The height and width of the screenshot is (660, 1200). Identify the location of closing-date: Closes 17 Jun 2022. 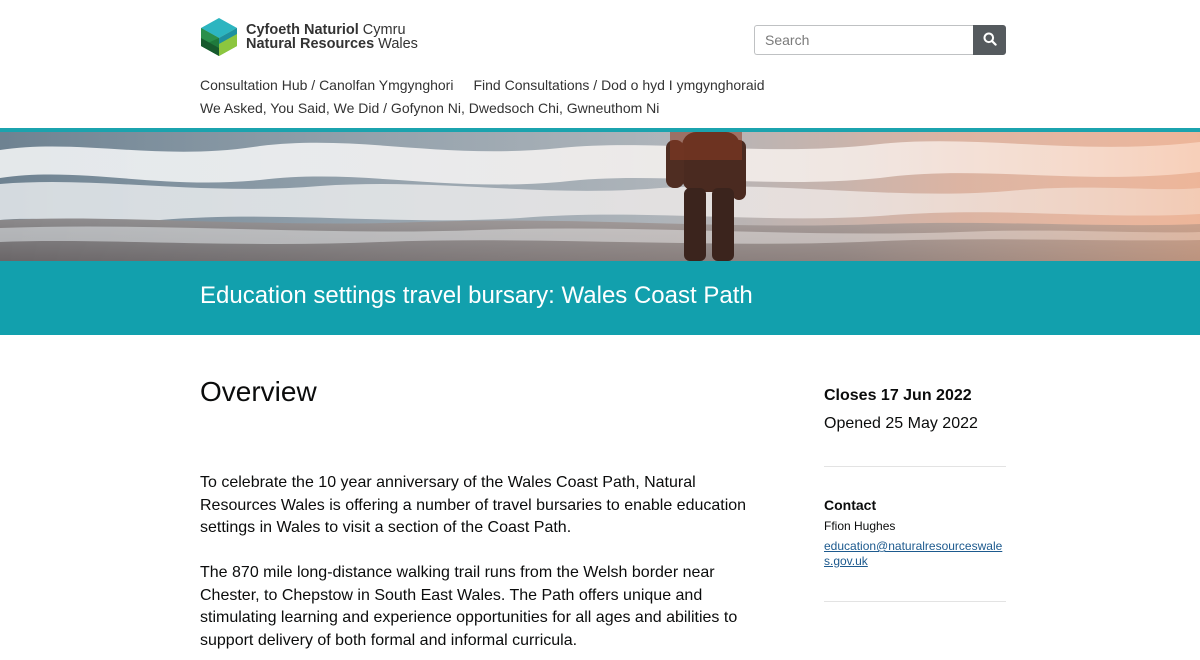
(898, 395).